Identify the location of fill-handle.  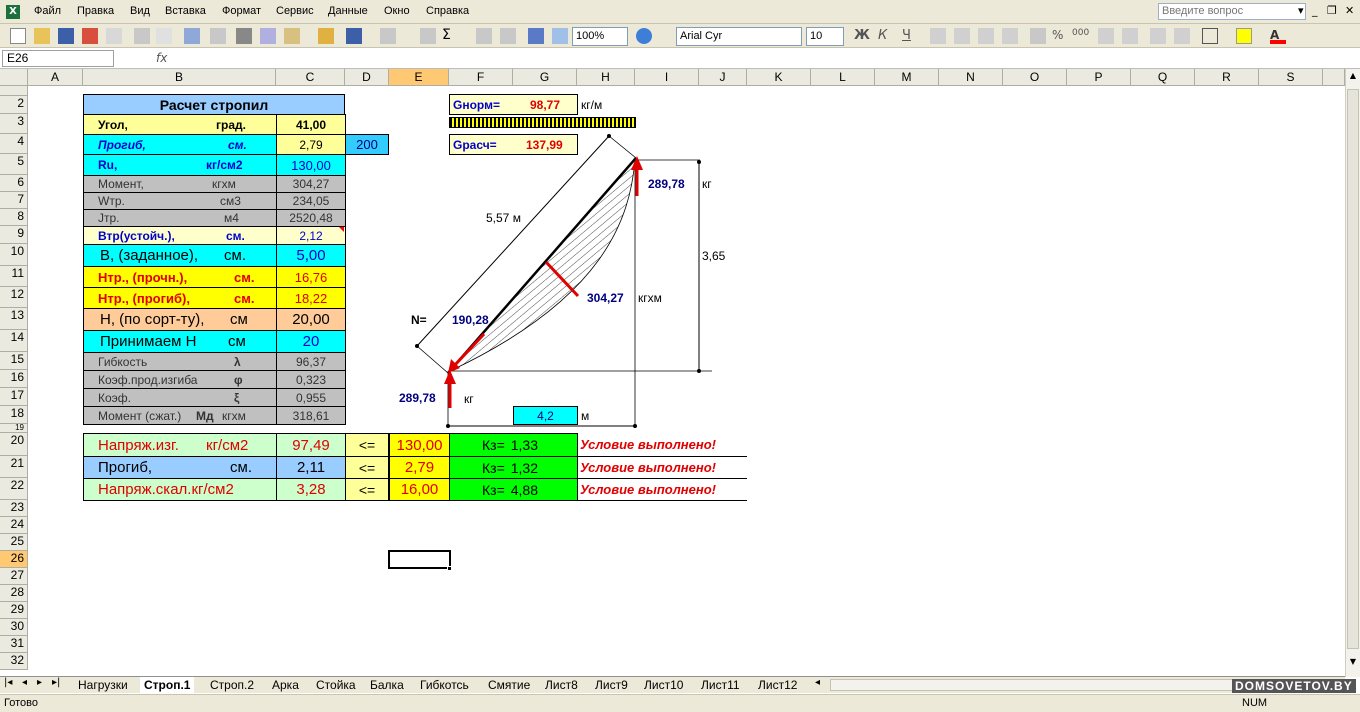
(449, 568).